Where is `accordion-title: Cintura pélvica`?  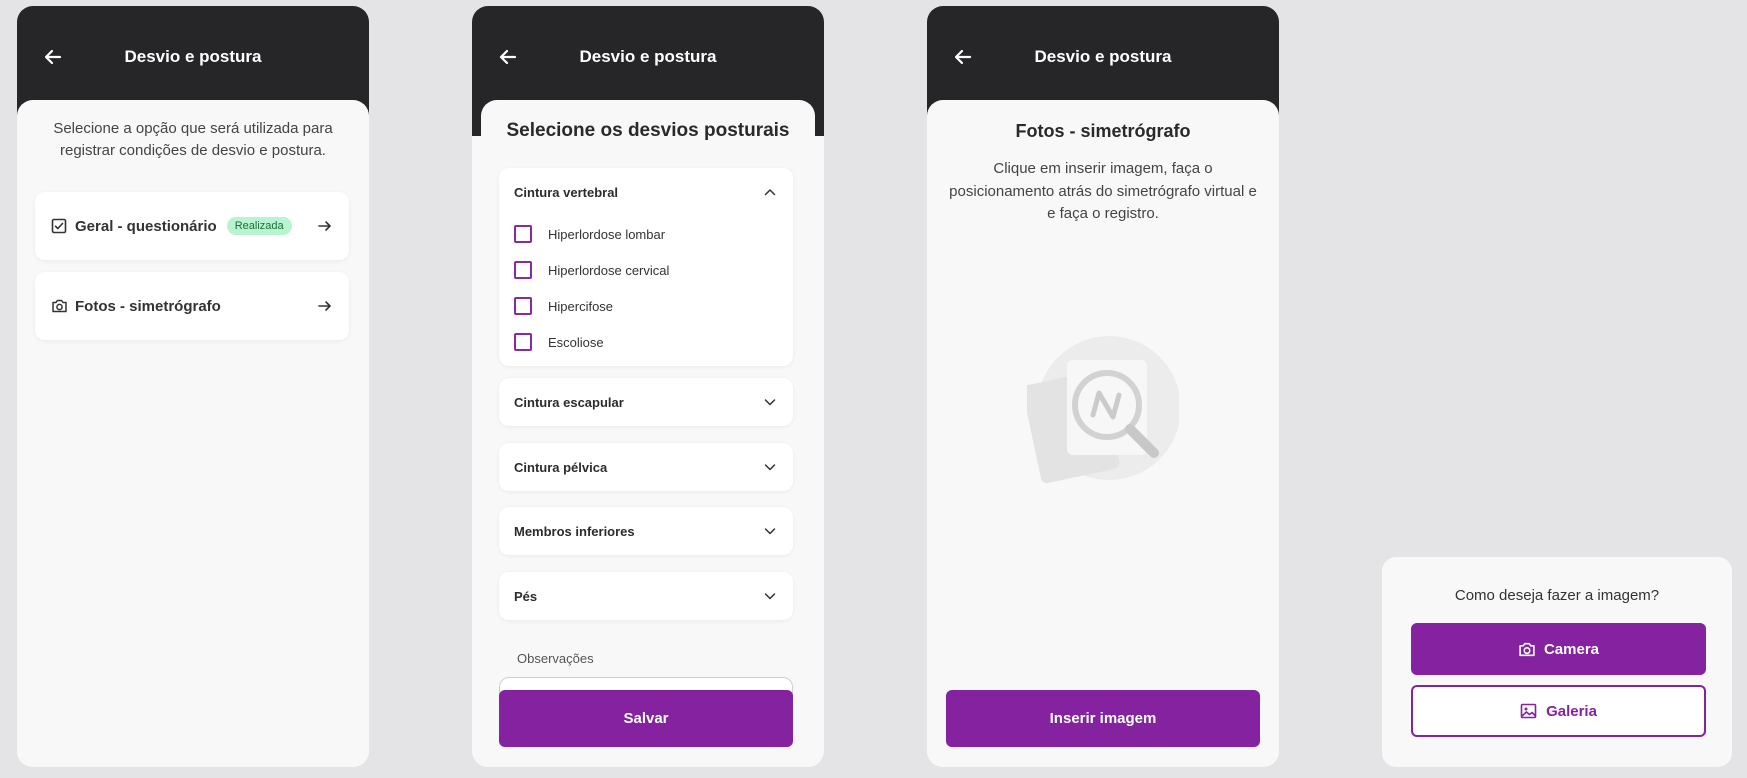
accordion-title: Cintura pélvica is located at coordinates (561, 467).